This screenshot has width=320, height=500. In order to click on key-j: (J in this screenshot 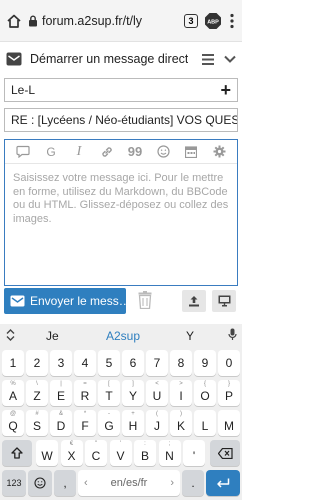, I will do `click(157, 423)`.